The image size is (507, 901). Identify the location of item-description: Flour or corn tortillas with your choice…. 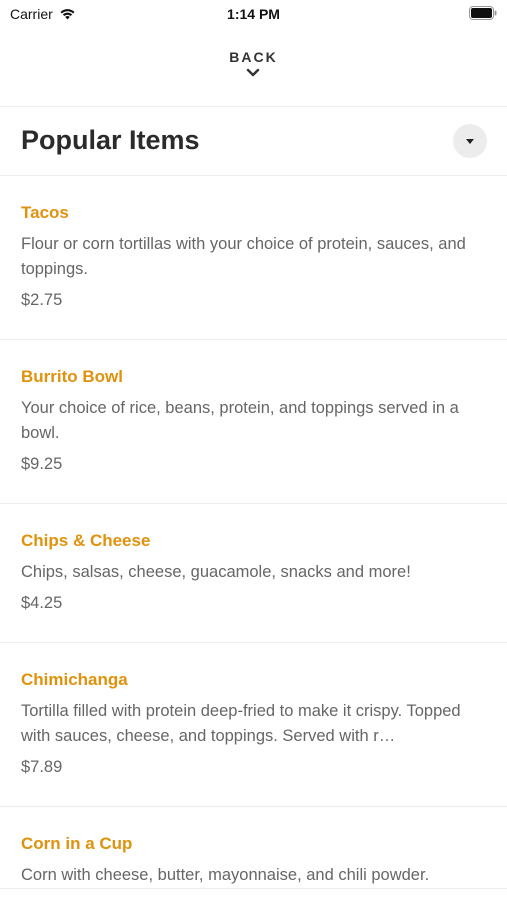
(243, 256).